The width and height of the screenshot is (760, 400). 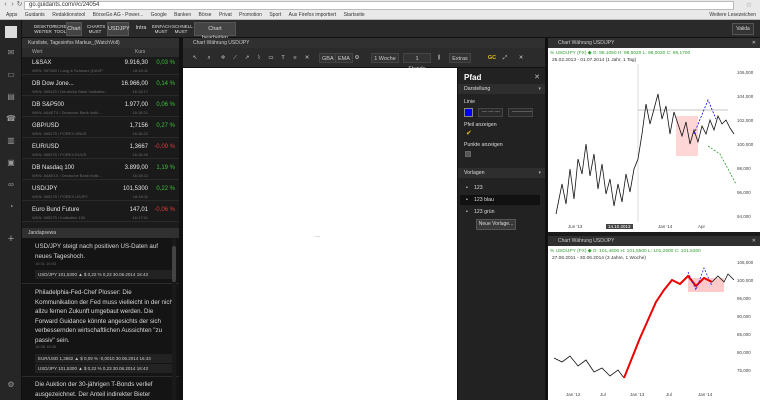 I want to click on show-points-checkbox, so click(x=468, y=154).